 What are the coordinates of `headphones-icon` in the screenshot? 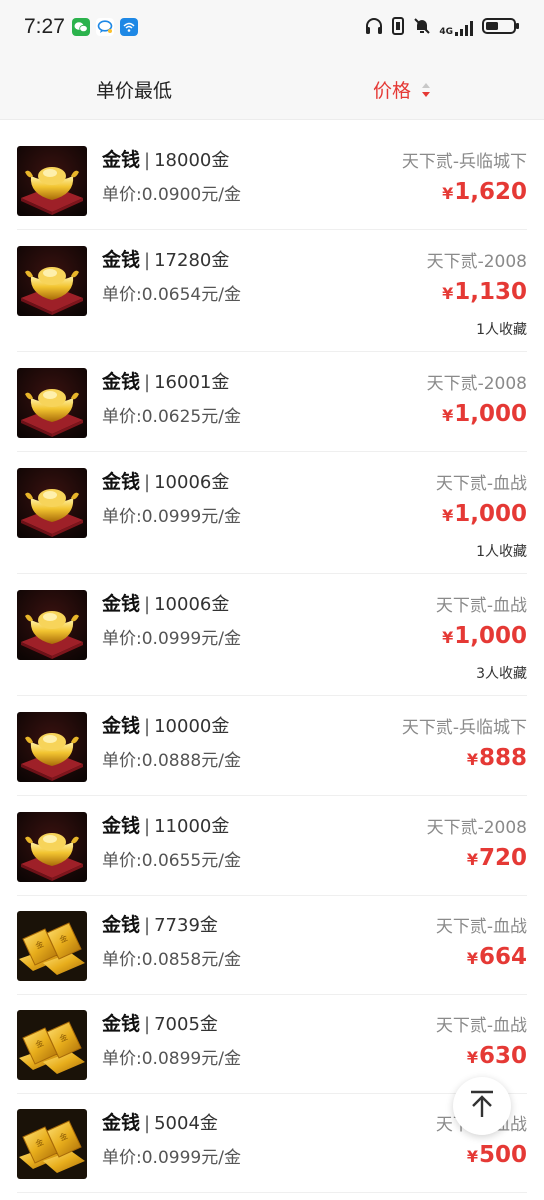 It's located at (374, 28).